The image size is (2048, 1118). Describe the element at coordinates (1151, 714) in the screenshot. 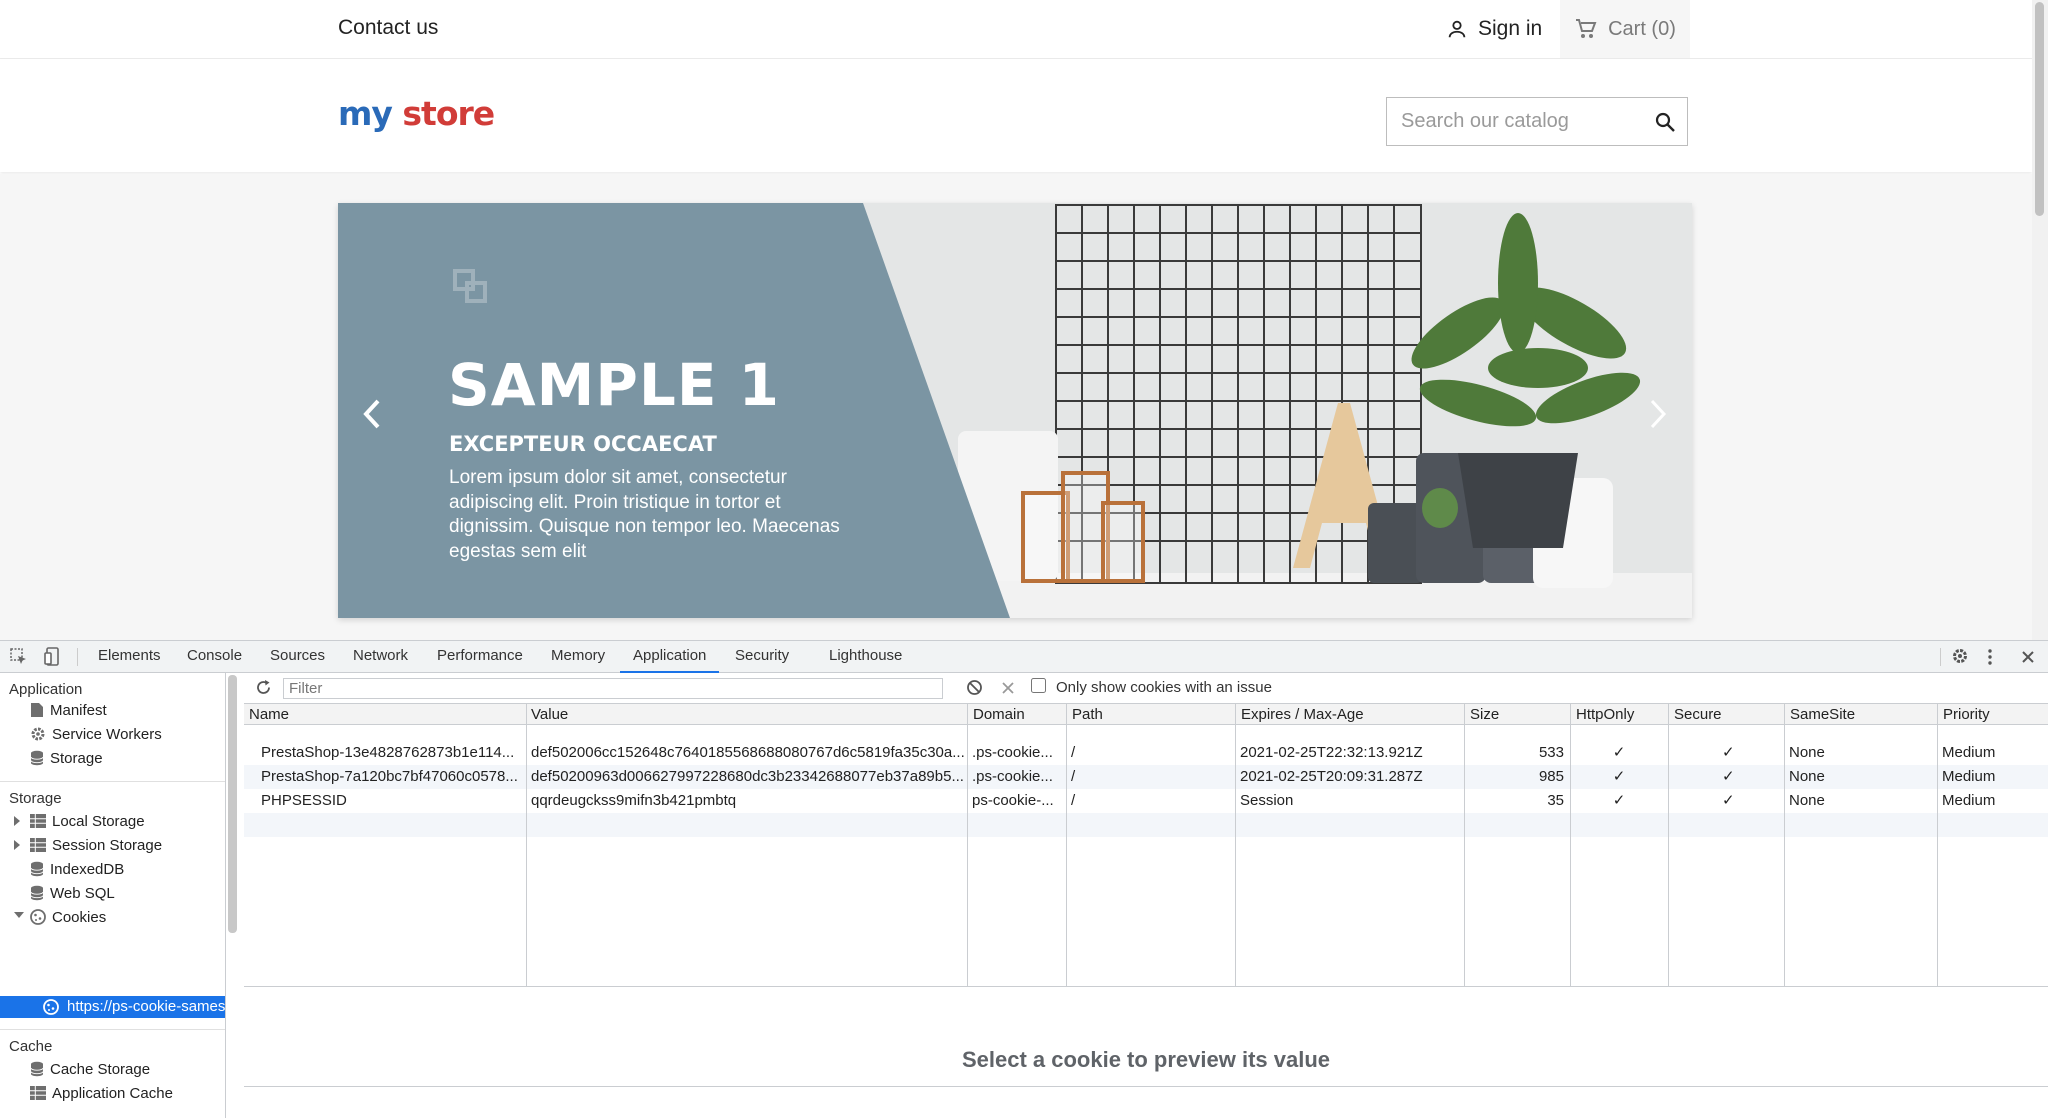

I see `column-header-path: Path` at that location.